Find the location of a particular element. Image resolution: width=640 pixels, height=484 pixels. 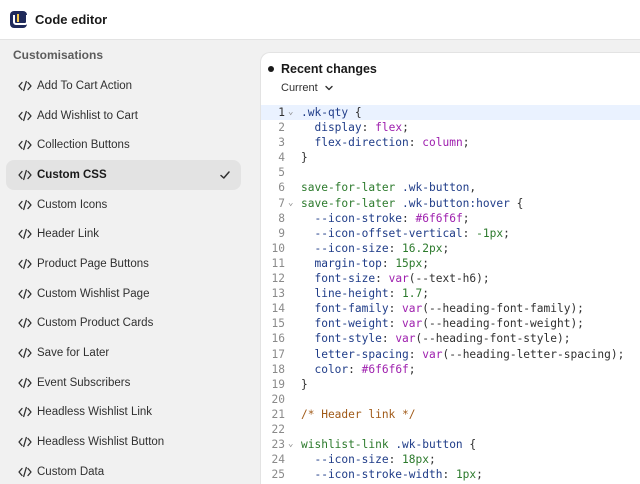

sidebar-item-headless-wishlist-link: Headless Wishlist Link is located at coordinates (123, 413).